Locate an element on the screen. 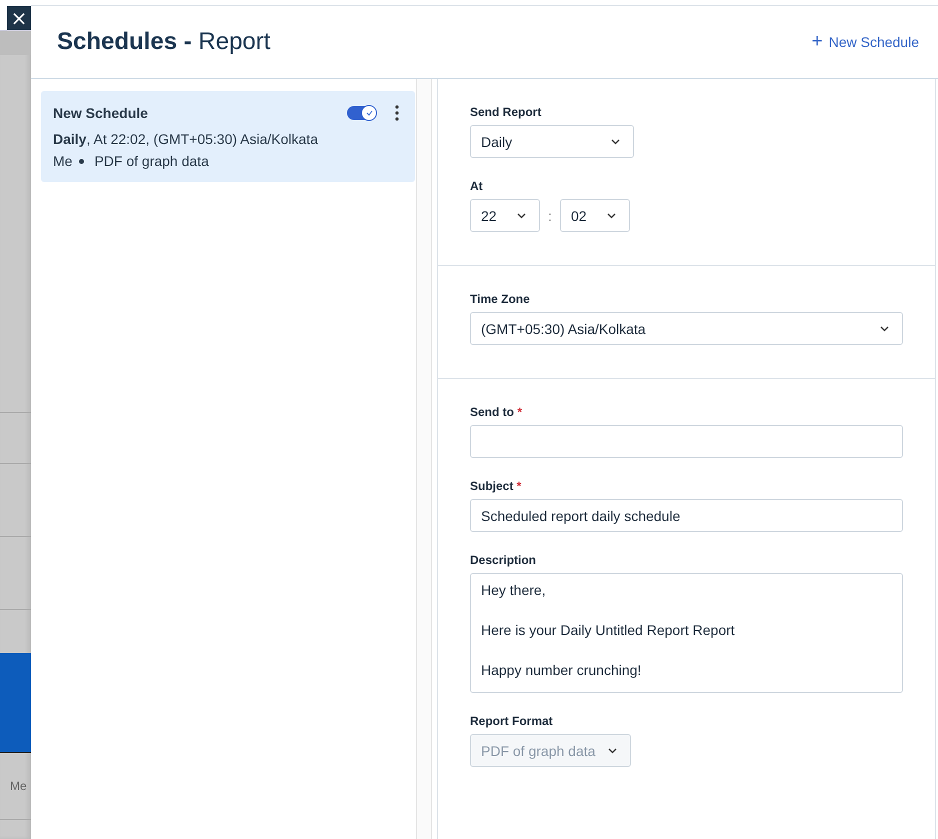 Image resolution: width=938 pixels, height=839 pixels. panel-title: Schedules - Report is located at coordinates (163, 42).